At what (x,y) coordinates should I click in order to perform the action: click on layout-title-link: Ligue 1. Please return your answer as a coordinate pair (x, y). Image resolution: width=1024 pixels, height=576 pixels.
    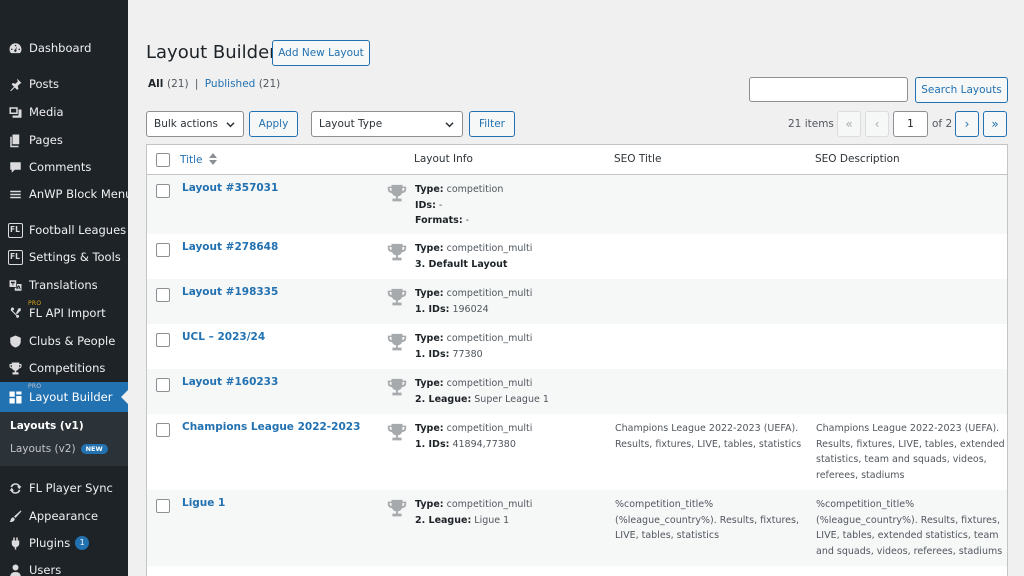
    Looking at the image, I should click on (203, 503).